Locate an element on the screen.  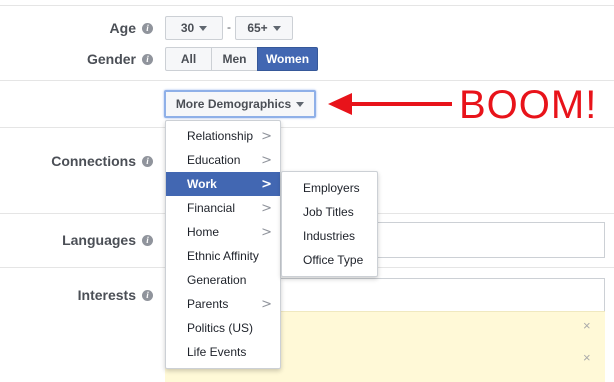
gender-men-label: Men is located at coordinates (234, 59).